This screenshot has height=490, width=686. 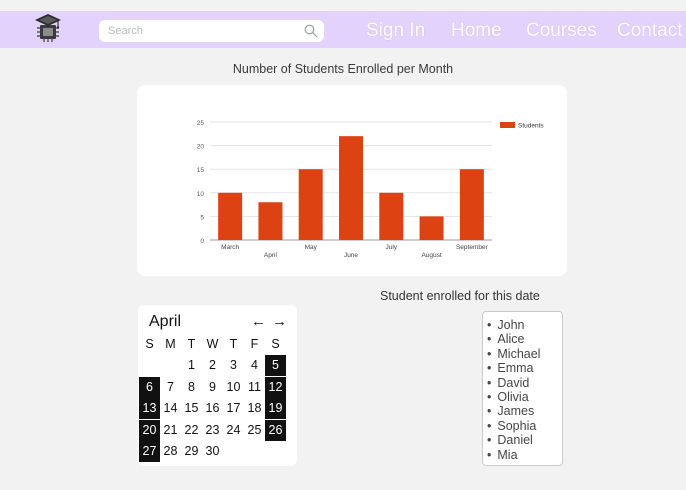 What do you see at coordinates (507, 125) in the screenshot?
I see `legend-swatch` at bounding box center [507, 125].